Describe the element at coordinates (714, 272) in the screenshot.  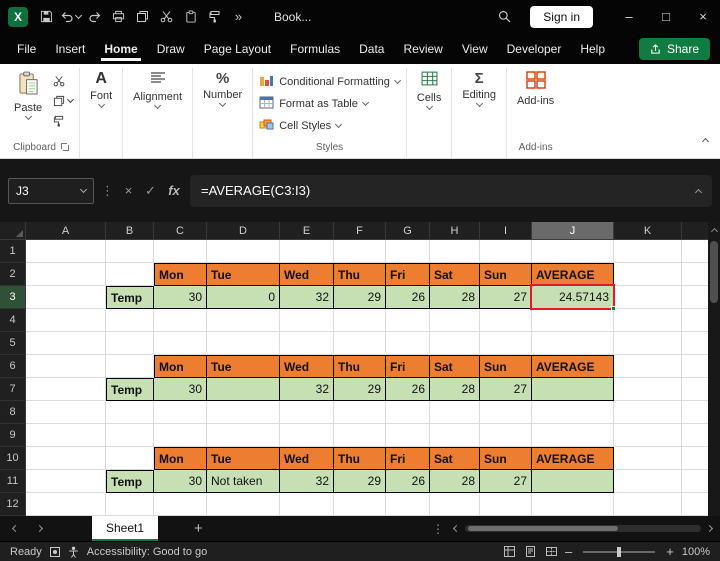
I see `v-scroll-thumb` at that location.